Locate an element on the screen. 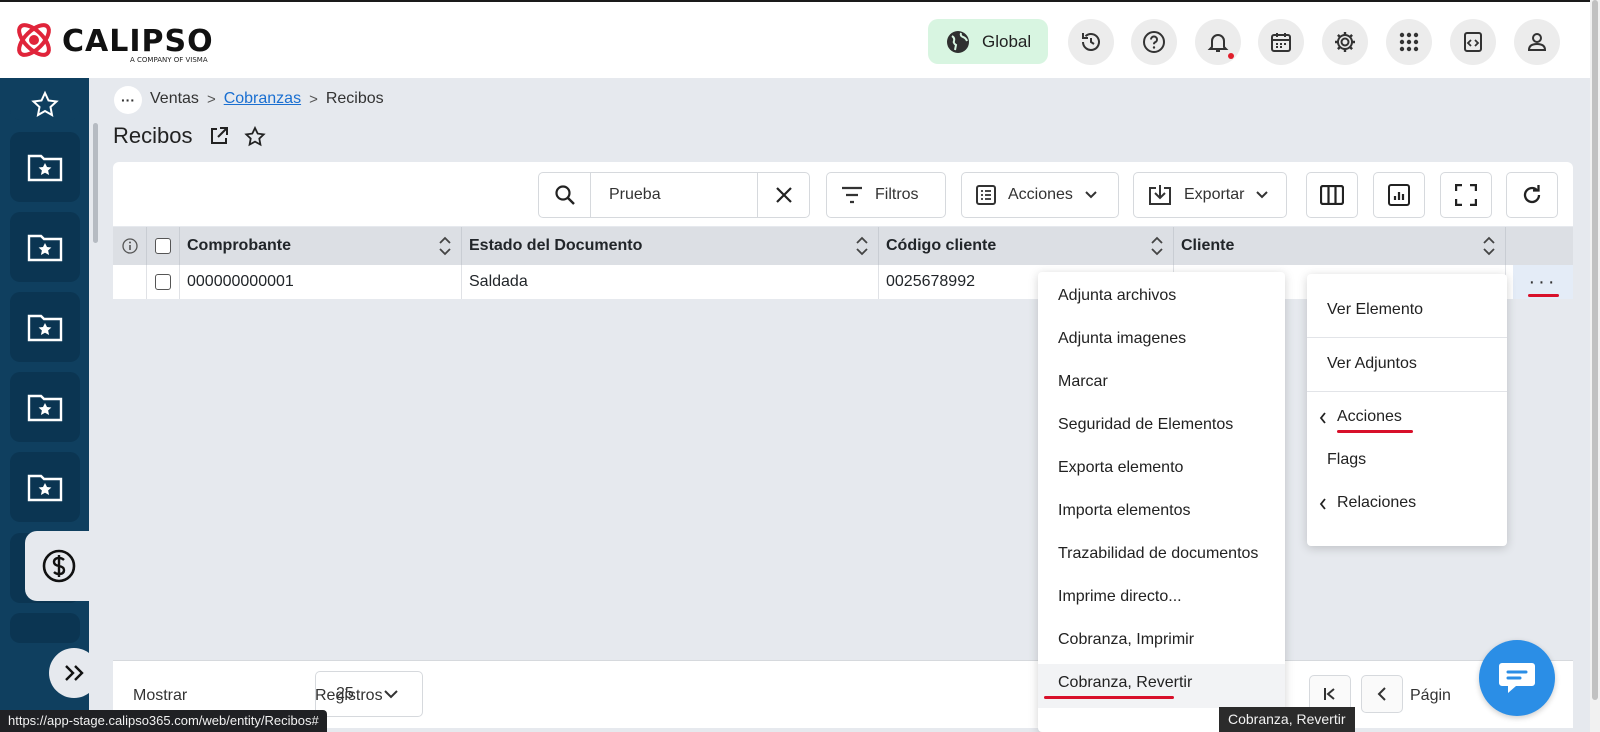 The width and height of the screenshot is (1600, 732). fullscreen-icon is located at coordinates (1466, 195).